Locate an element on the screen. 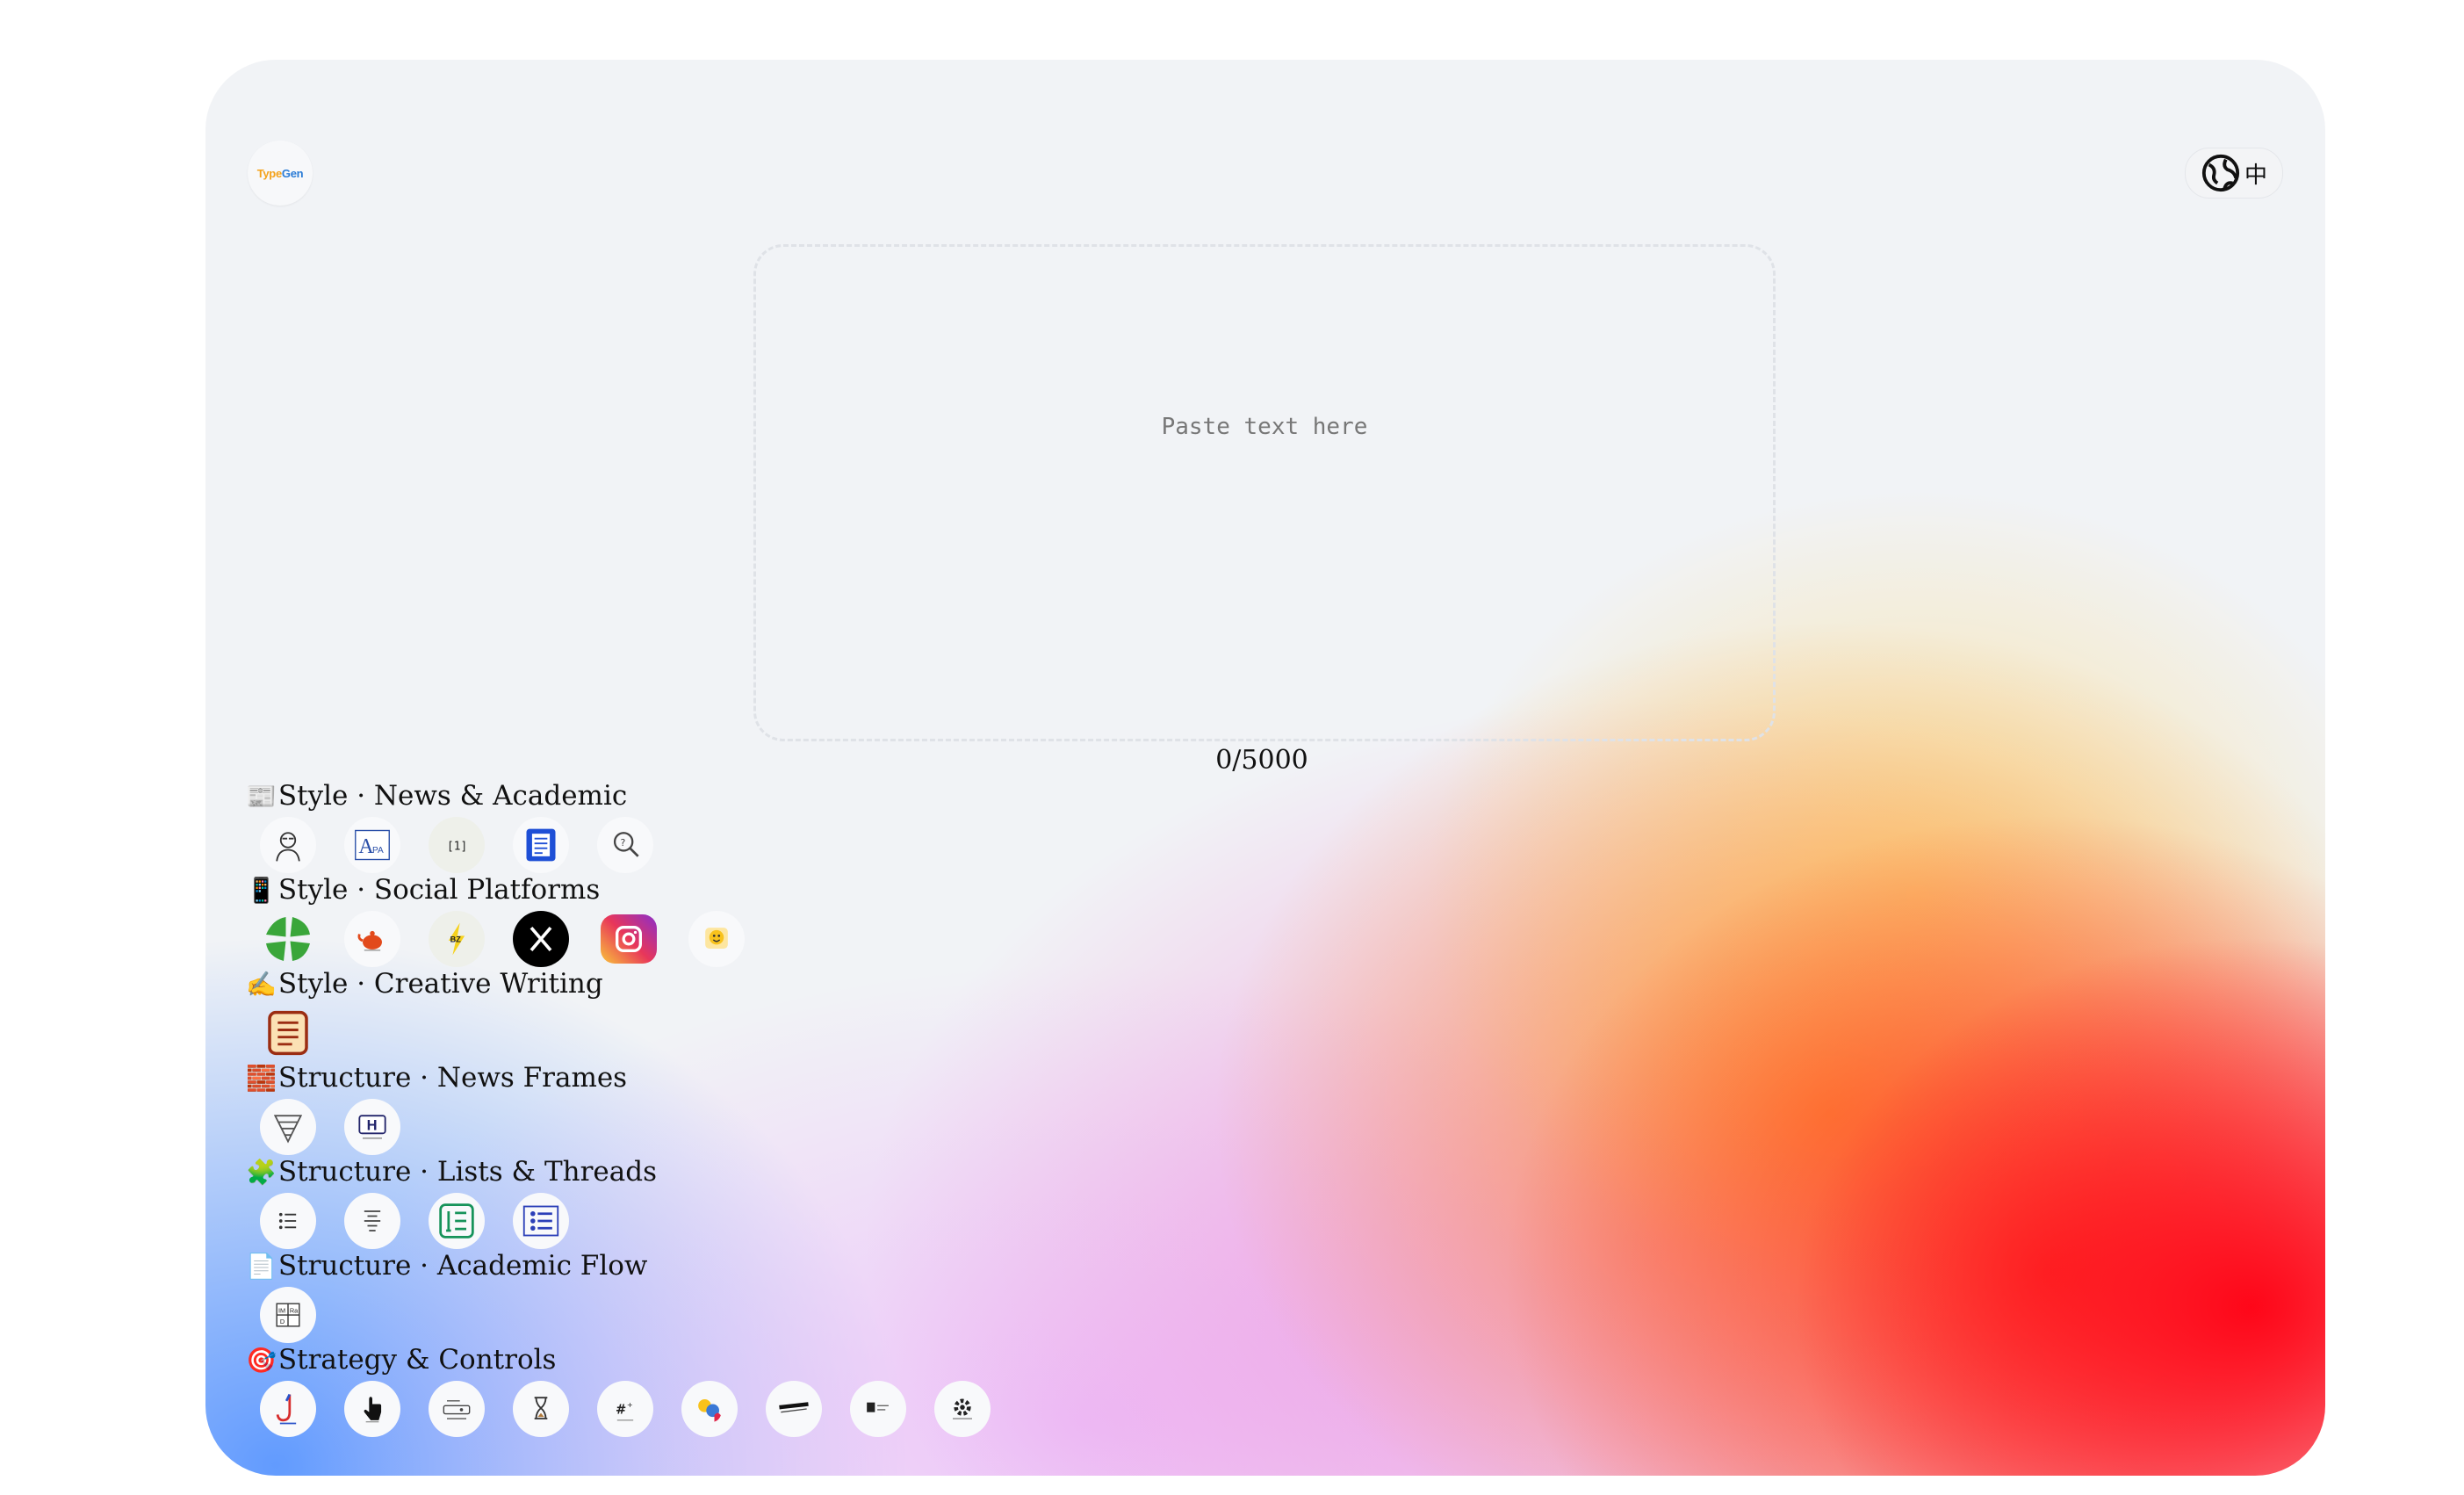  cta-keyboard-icon is located at coordinates (457, 1409).